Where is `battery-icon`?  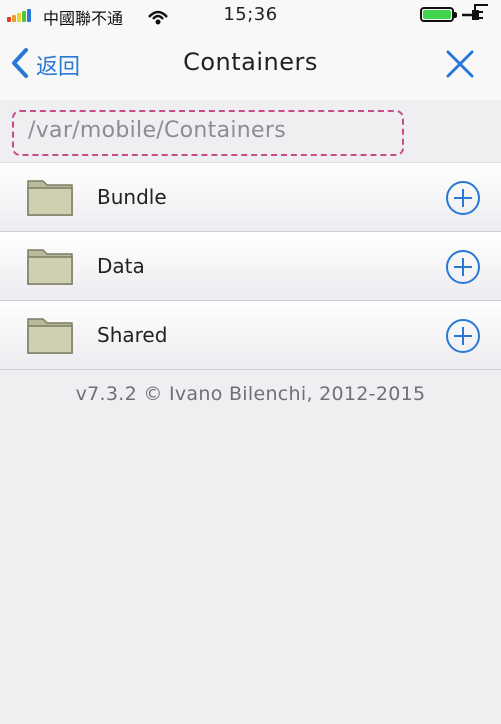 battery-icon is located at coordinates (438, 14).